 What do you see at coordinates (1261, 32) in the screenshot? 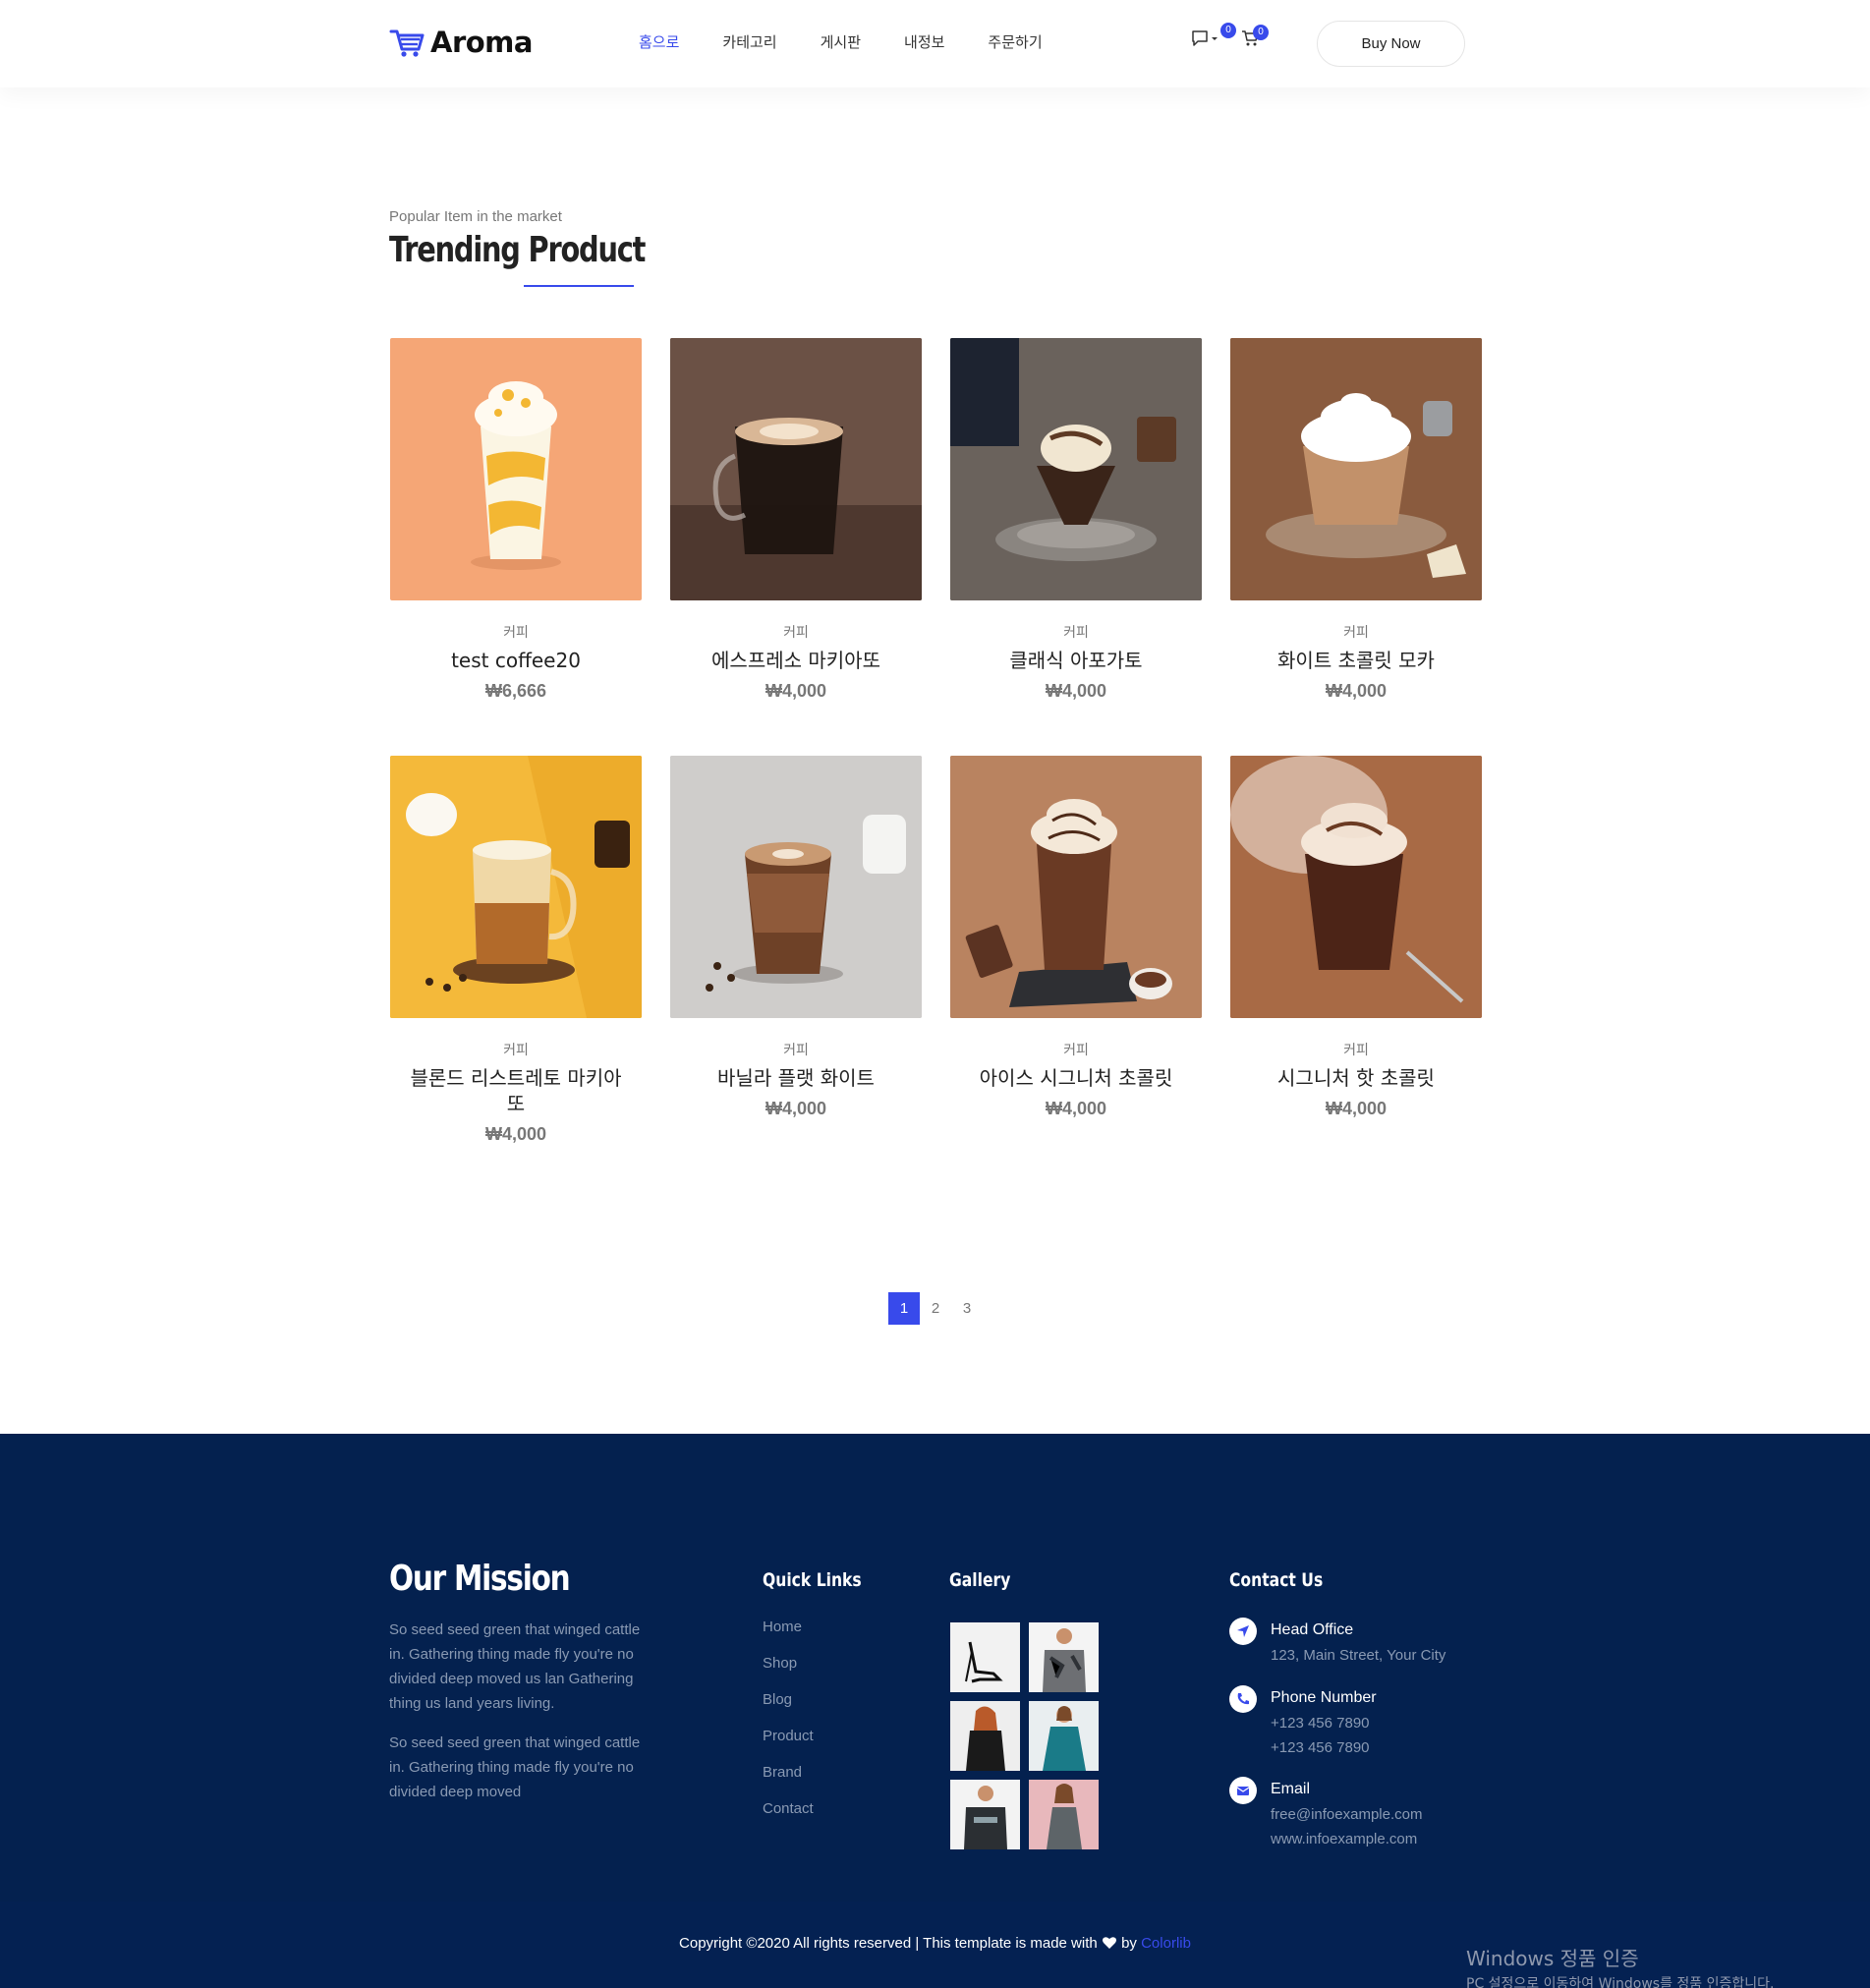
I see `cart-badge: 0` at bounding box center [1261, 32].